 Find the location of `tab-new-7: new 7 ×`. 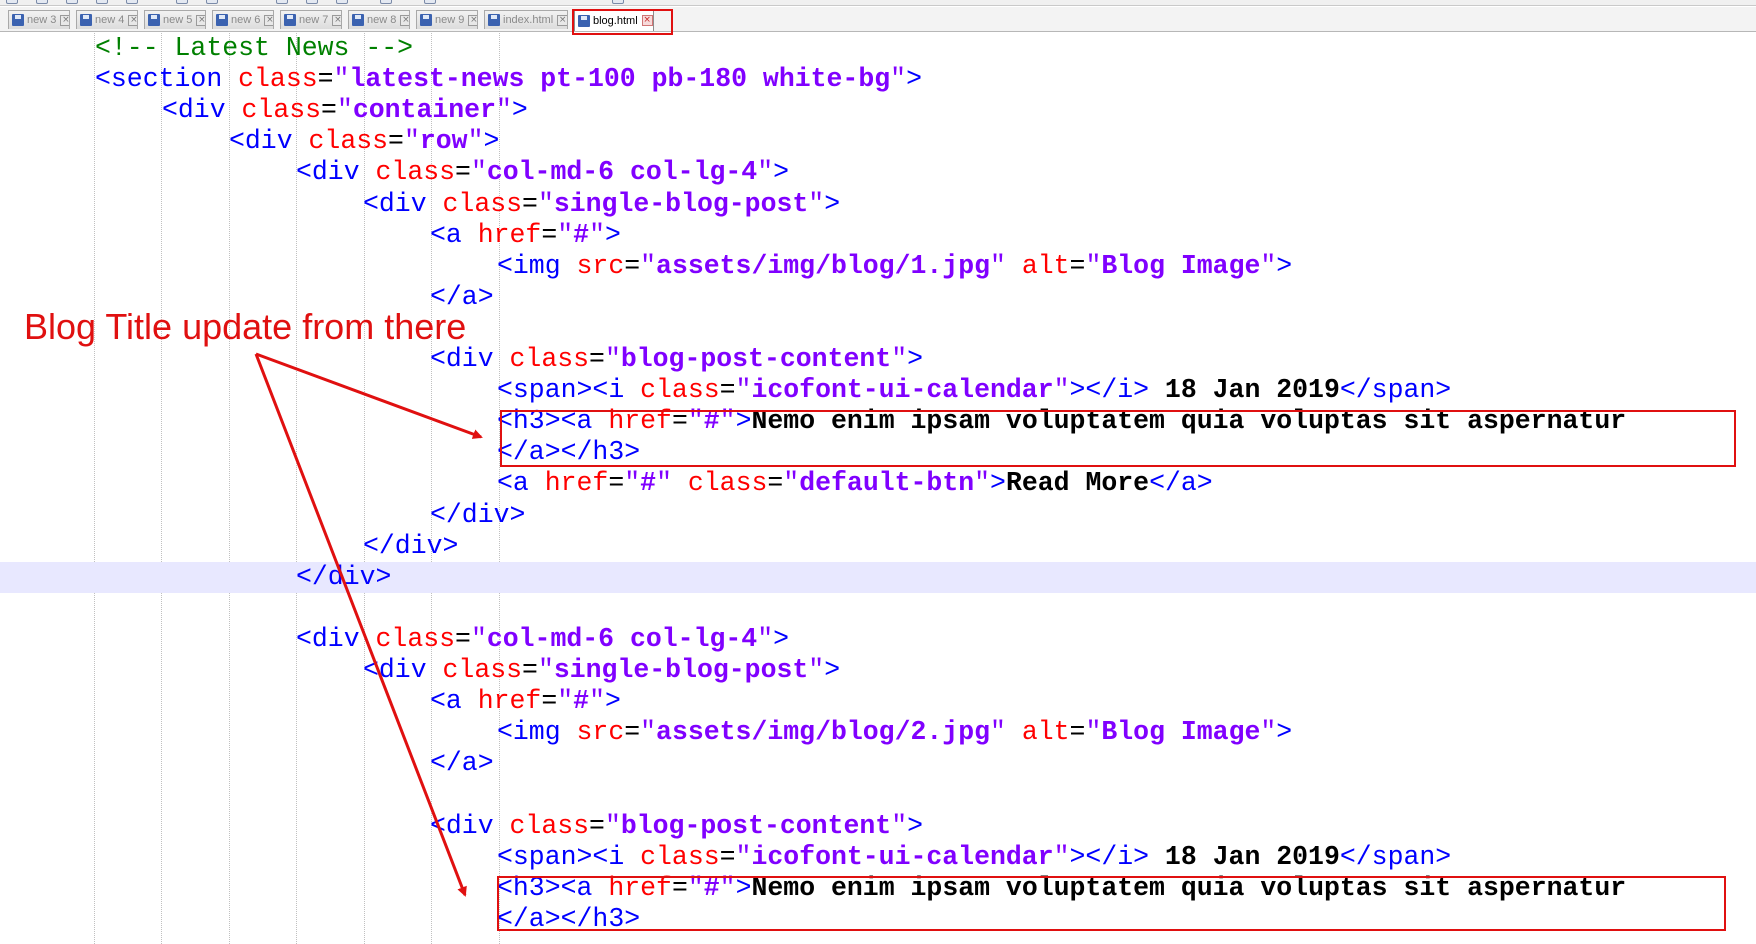

tab-new-7: new 7 × is located at coordinates (311, 19).